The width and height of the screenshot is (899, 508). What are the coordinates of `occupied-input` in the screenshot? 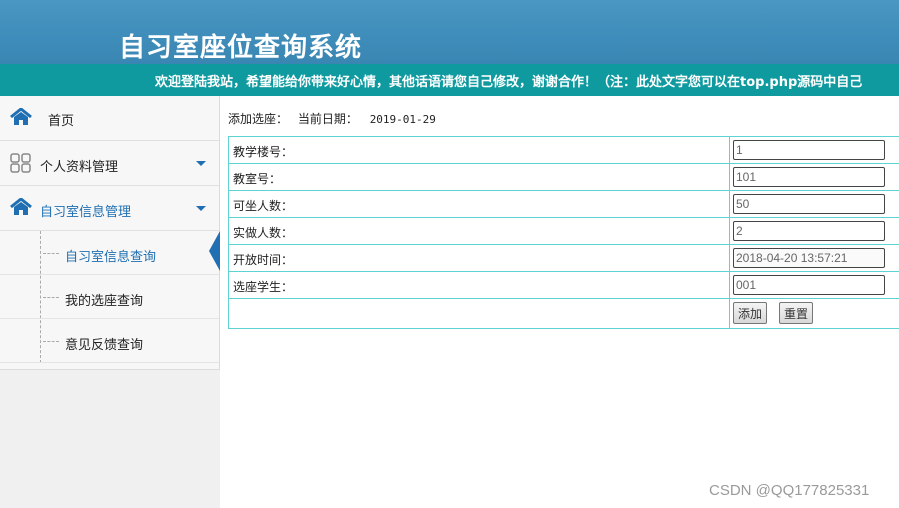 It's located at (809, 231).